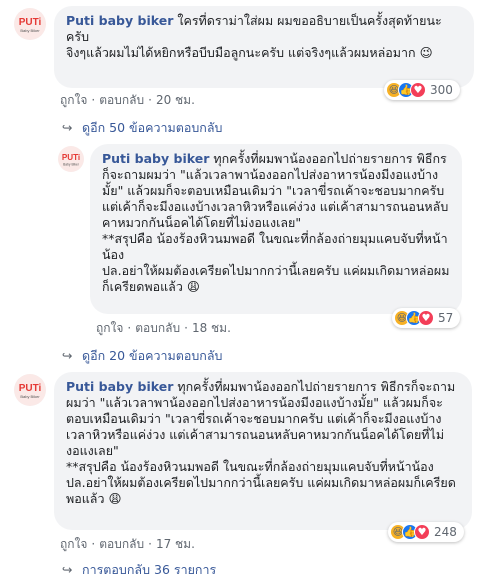 The width and height of the screenshot is (498, 584). I want to click on reaction-summary: 😆 👍 ♥ 300, so click(422, 90).